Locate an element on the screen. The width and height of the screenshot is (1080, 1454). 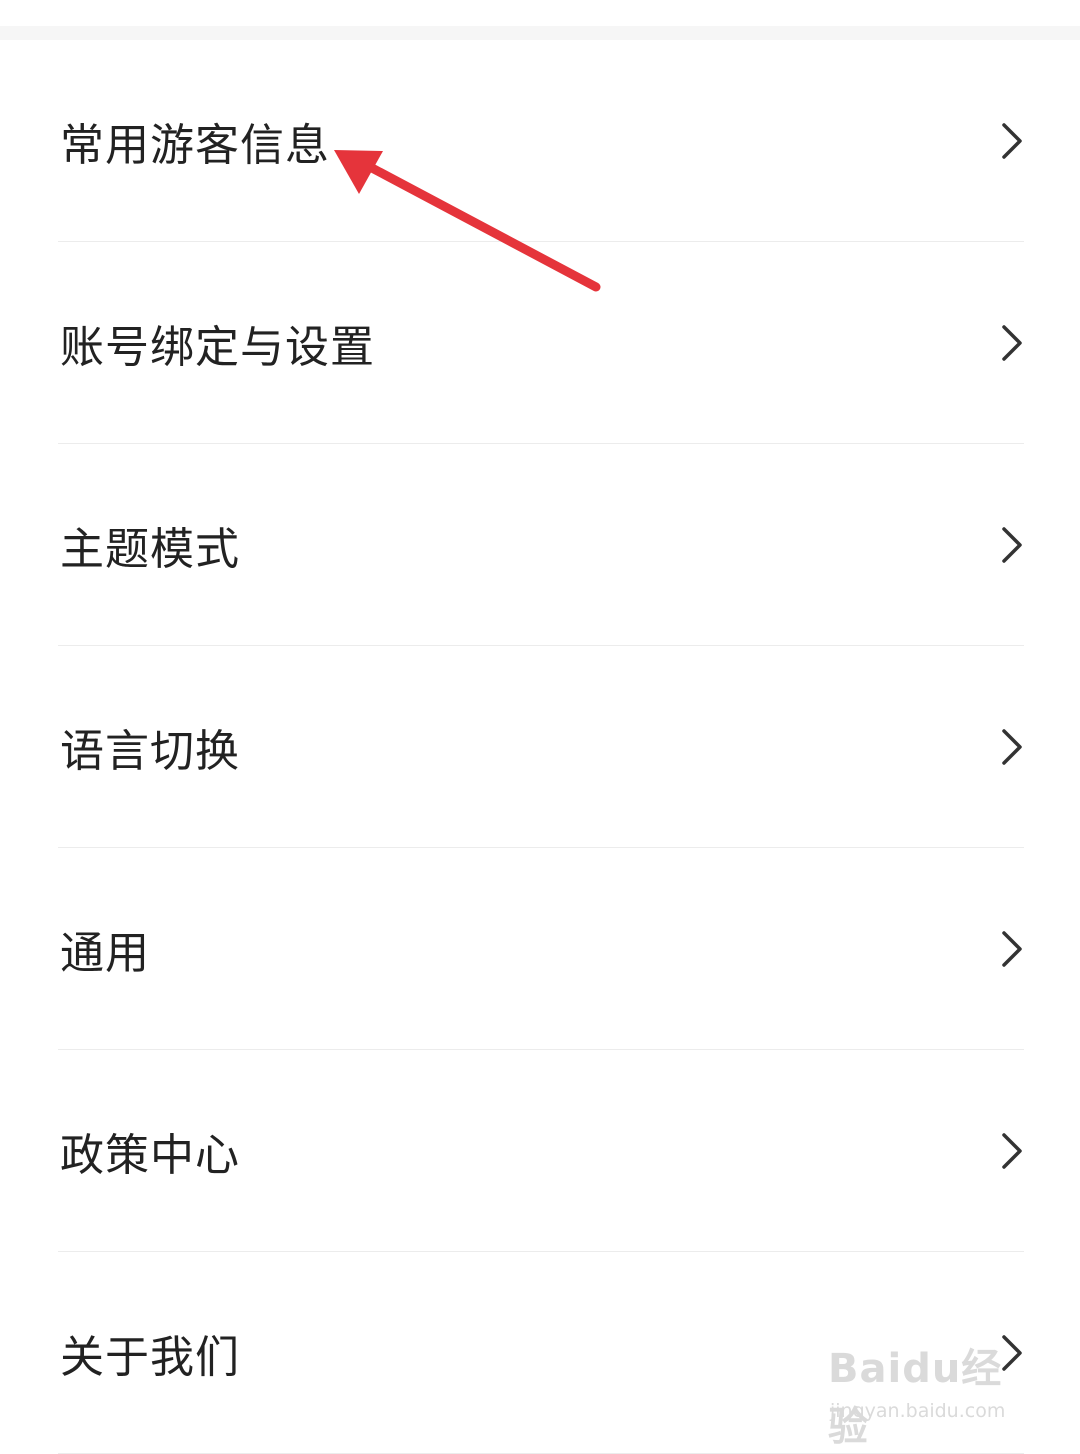
watermark-logo: Baidu经验 is located at coordinates (915, 1398).